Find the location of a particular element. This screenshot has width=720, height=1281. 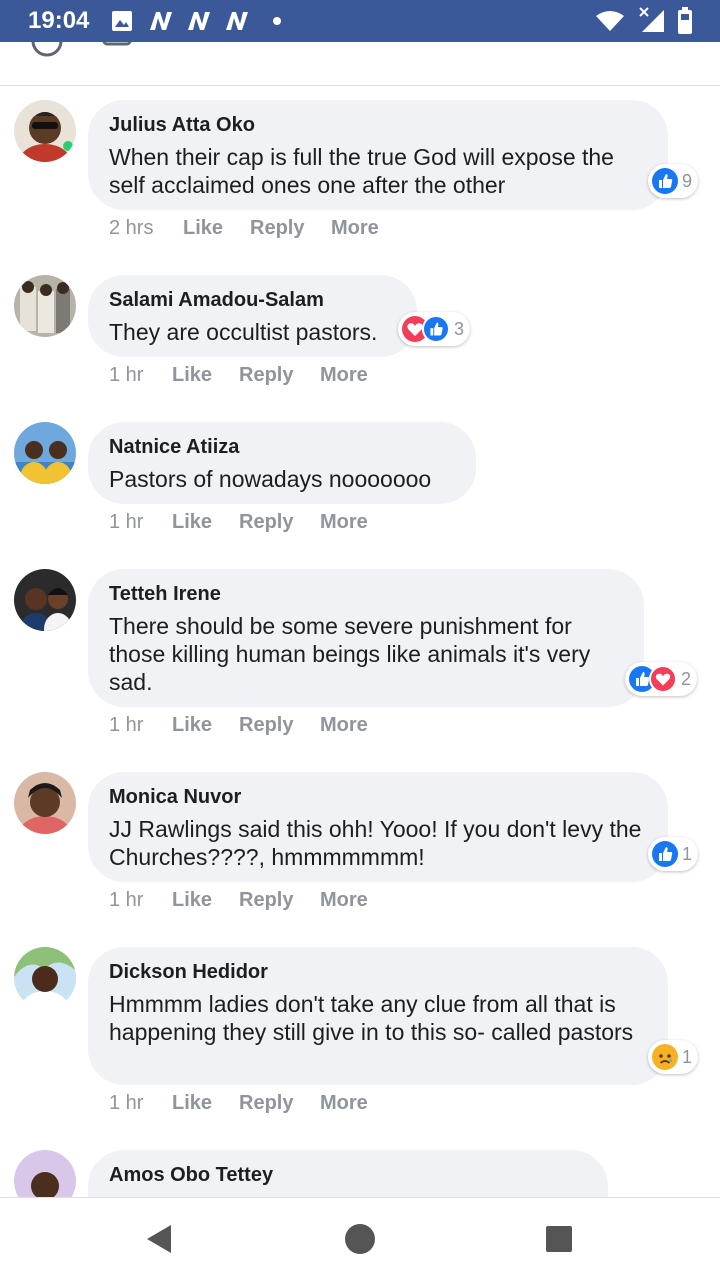

reaction-summary: 2 is located at coordinates (661, 679).